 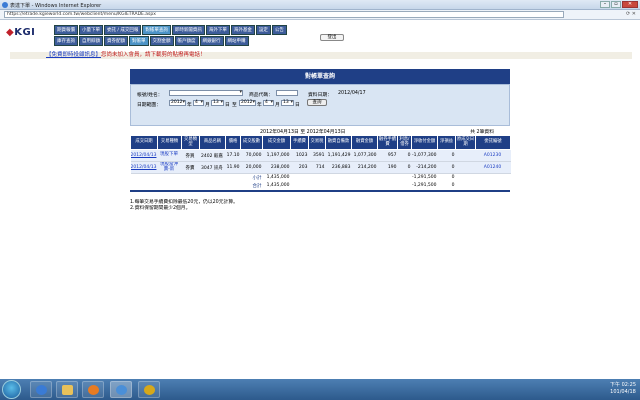 What do you see at coordinates (188, 30) in the screenshot?
I see `nav-item: 即時新聞資訊` at bounding box center [188, 30].